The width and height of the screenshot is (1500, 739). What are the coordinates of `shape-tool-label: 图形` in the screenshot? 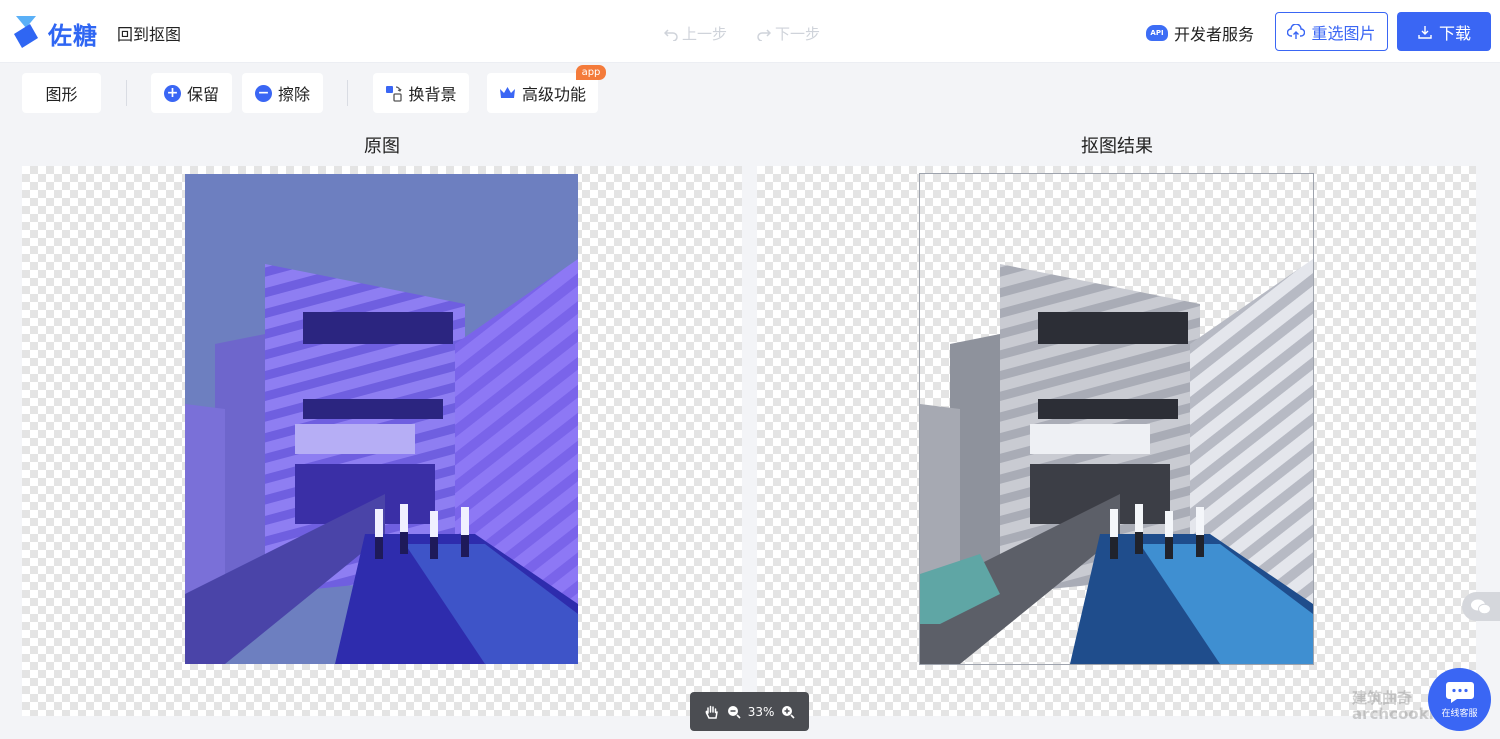 It's located at (61, 94).